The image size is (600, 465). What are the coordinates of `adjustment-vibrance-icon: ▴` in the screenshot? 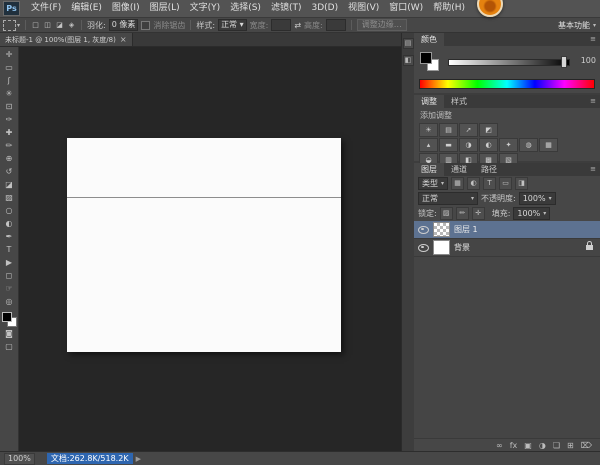 It's located at (428, 145).